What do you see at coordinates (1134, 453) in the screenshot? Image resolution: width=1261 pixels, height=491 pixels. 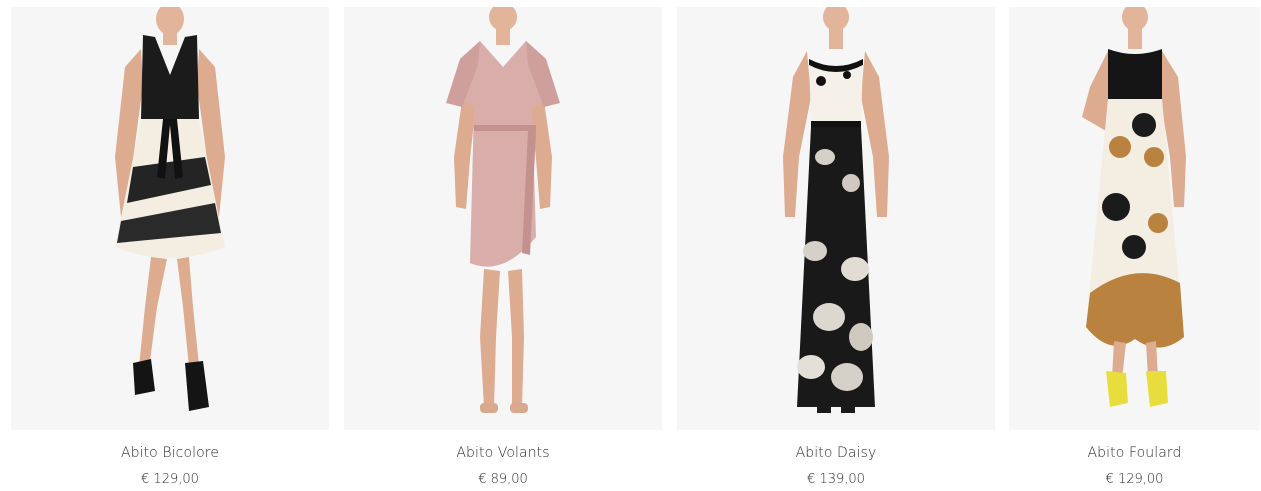 I see `product-name: Abito Foulard` at bounding box center [1134, 453].